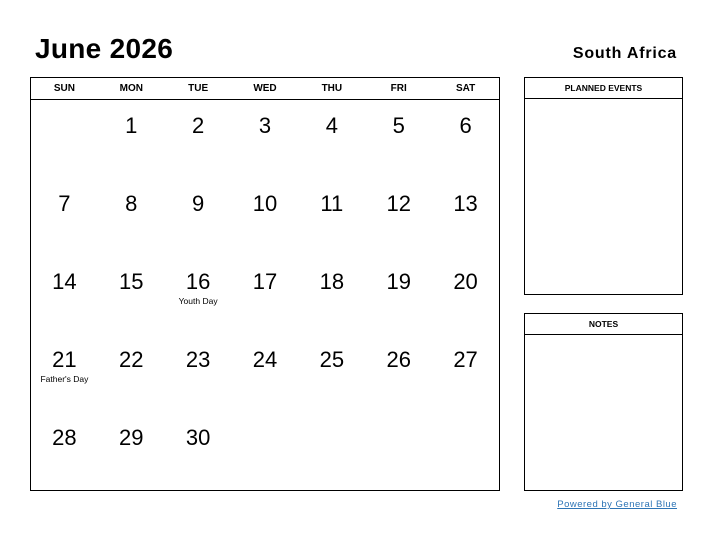 The height and width of the screenshot is (550, 712). I want to click on day-number: 27, so click(465, 359).